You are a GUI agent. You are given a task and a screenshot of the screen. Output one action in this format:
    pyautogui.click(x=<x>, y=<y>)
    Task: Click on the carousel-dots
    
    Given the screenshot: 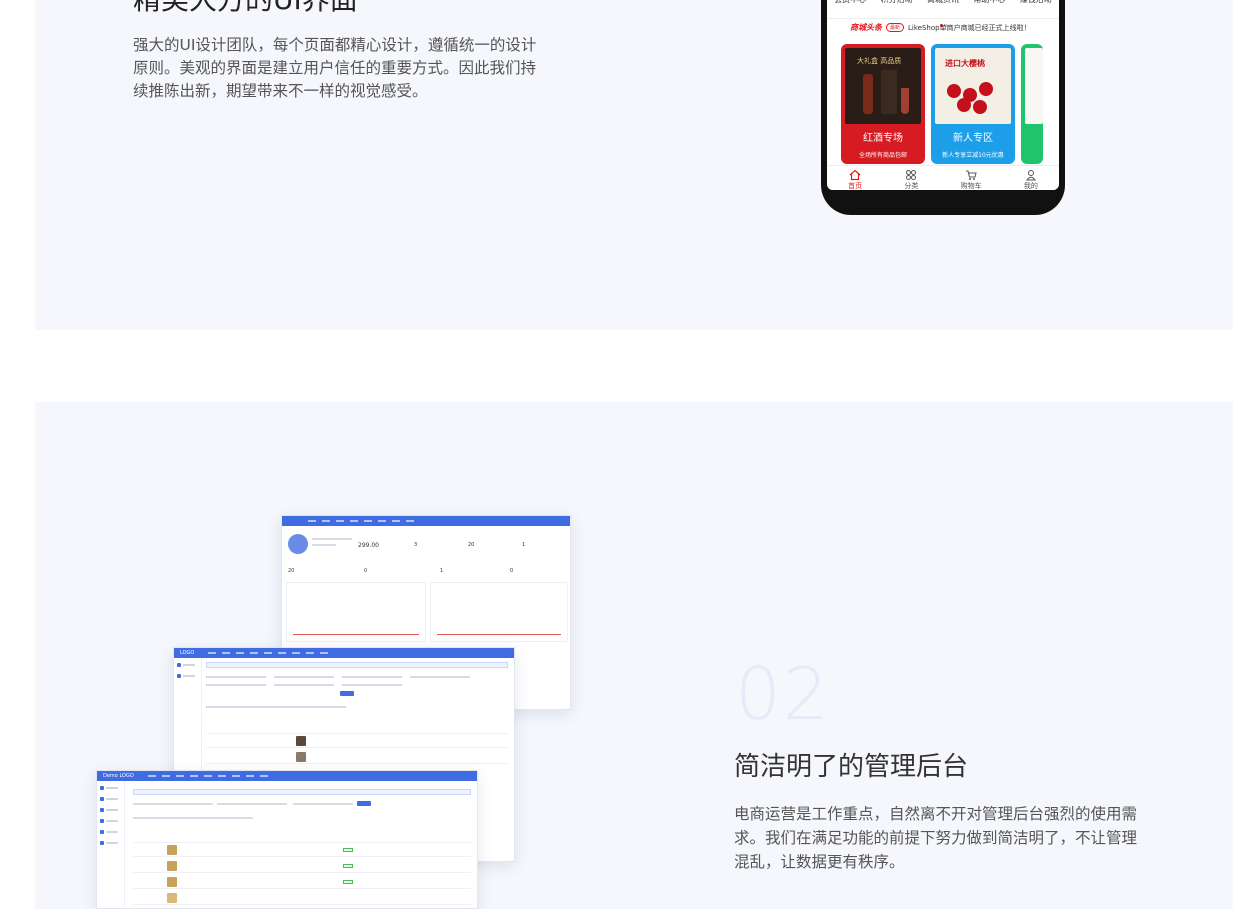 What is the action you would take?
    pyautogui.click(x=946, y=19)
    